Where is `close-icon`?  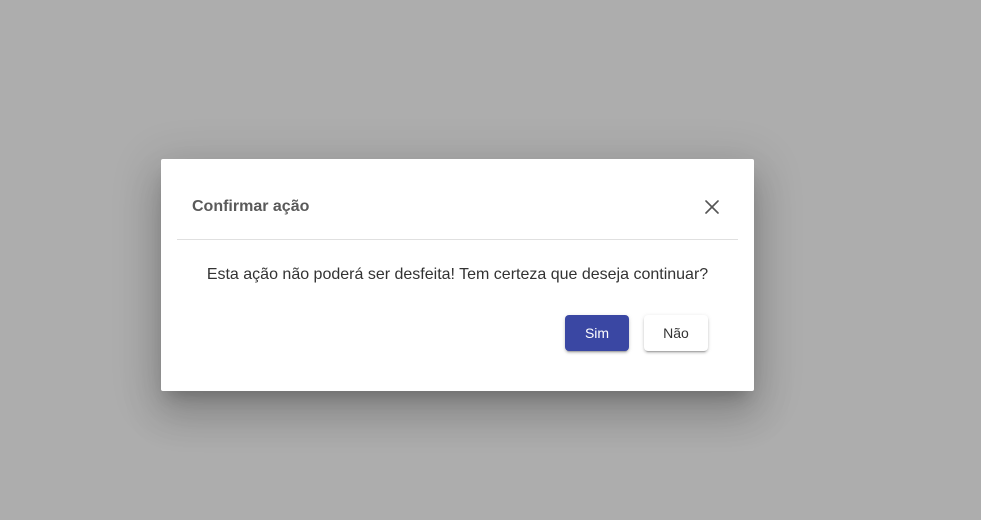 close-icon is located at coordinates (712, 207).